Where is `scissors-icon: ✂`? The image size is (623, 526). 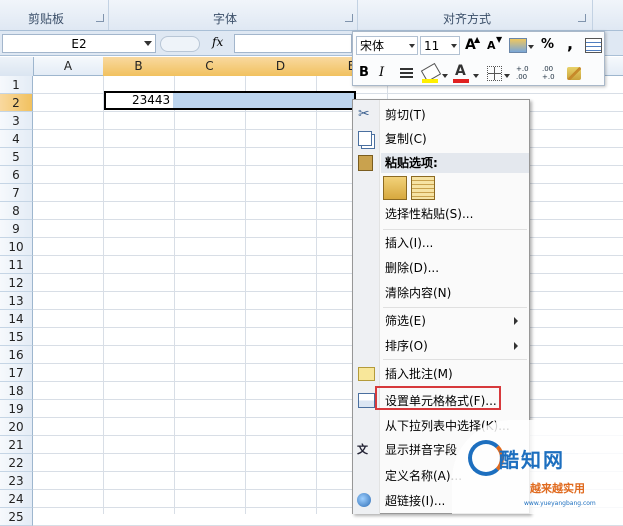 scissors-icon: ✂ is located at coordinates (364, 114).